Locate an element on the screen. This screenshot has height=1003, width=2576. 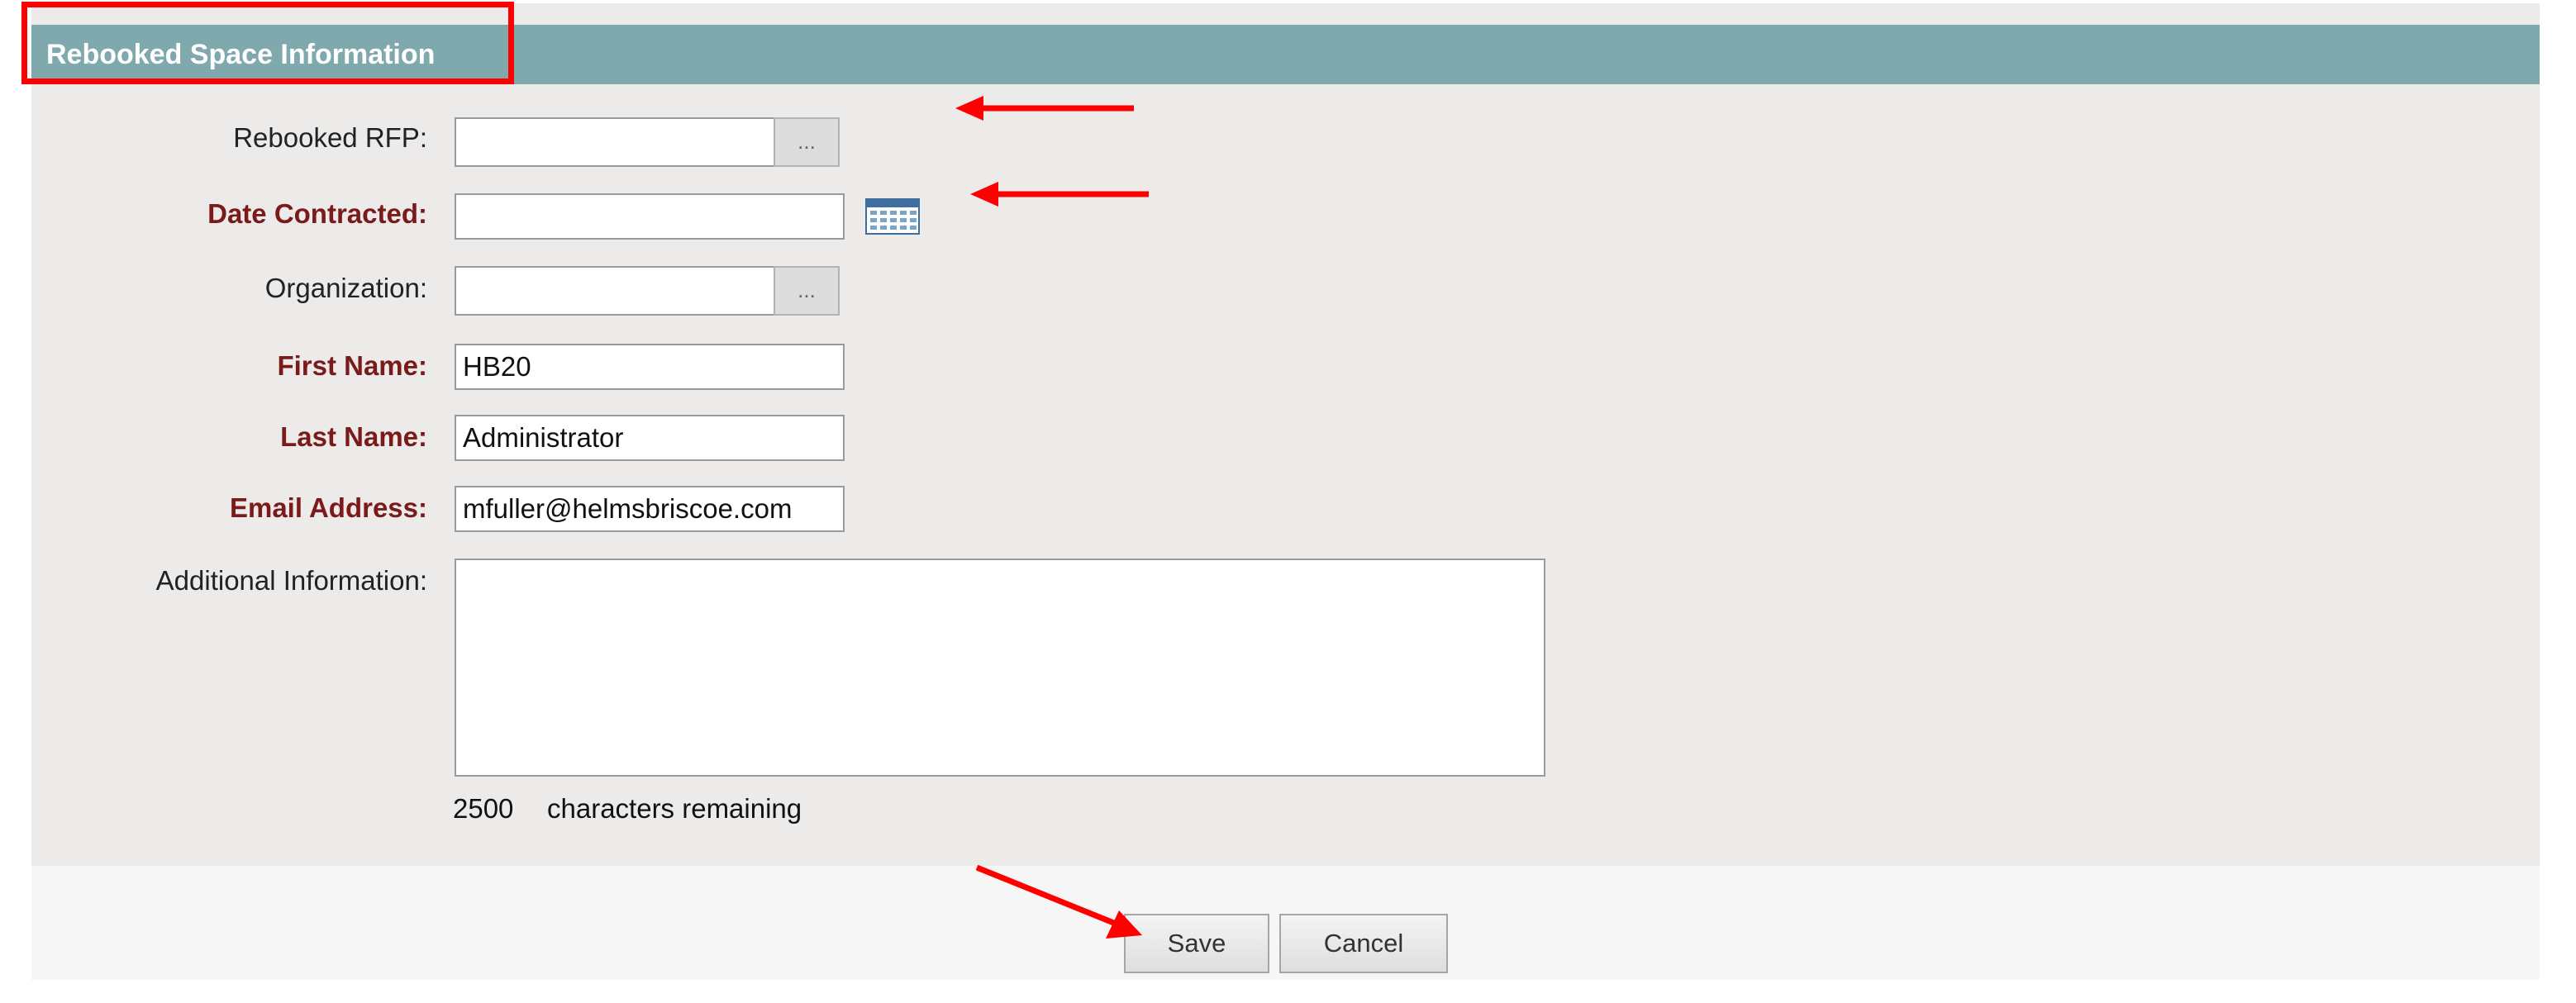
characters-remaining-text: characters remaining is located at coordinates (675, 808).